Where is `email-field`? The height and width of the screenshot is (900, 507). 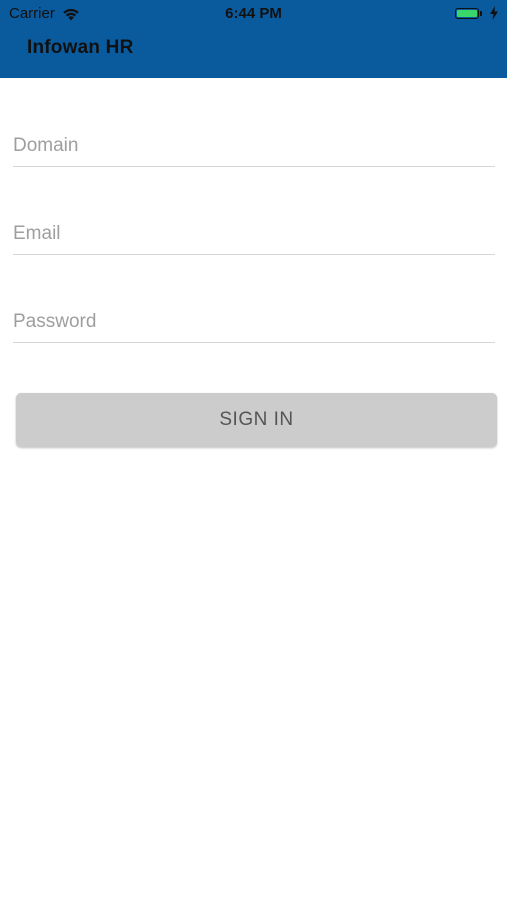 email-field is located at coordinates (254, 211).